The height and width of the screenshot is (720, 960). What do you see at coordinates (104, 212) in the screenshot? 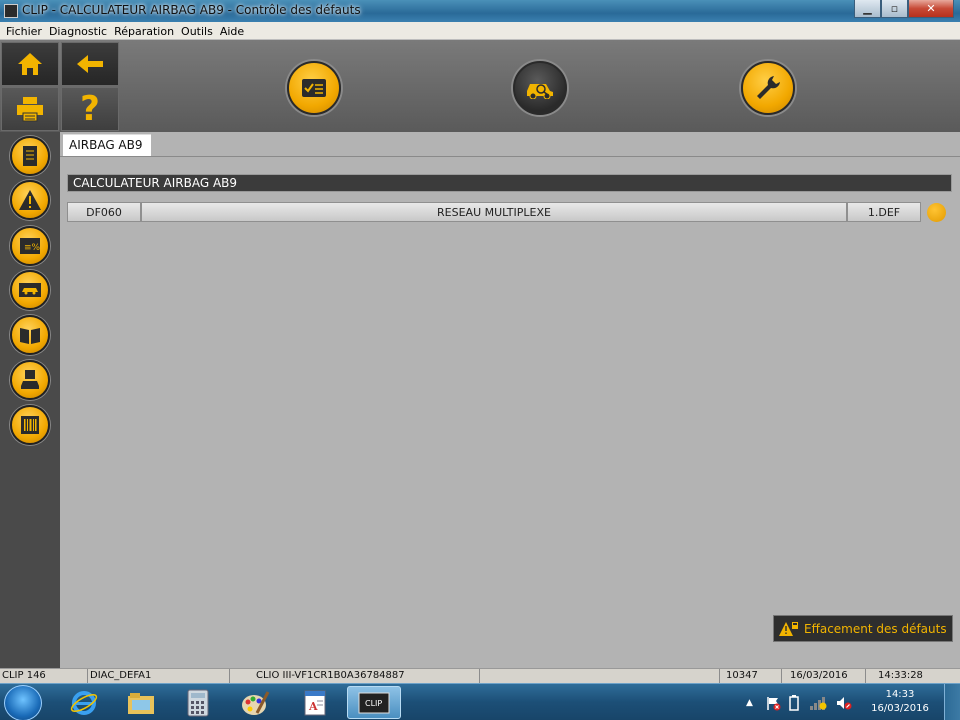
I see `fault-code: DF060` at bounding box center [104, 212].